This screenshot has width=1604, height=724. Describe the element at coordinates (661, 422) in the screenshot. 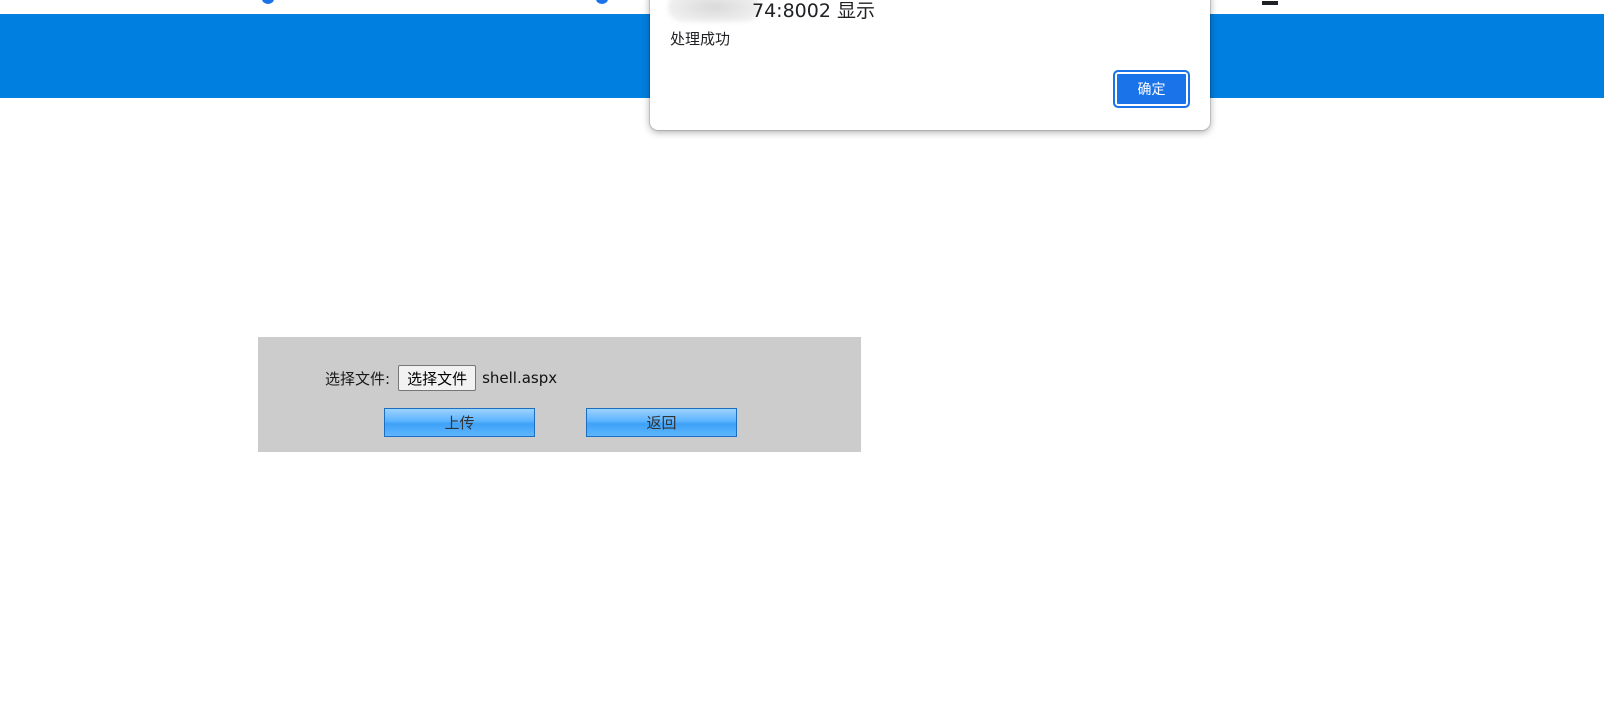

I see `back-button: 返回` at that location.